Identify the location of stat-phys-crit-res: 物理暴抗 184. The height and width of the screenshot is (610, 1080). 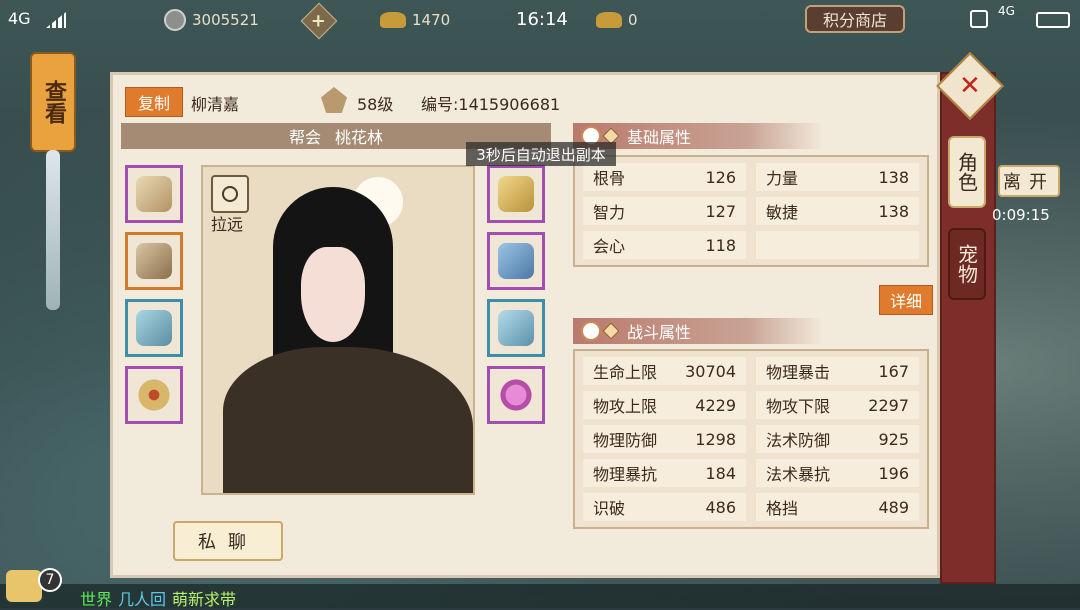
(664, 473).